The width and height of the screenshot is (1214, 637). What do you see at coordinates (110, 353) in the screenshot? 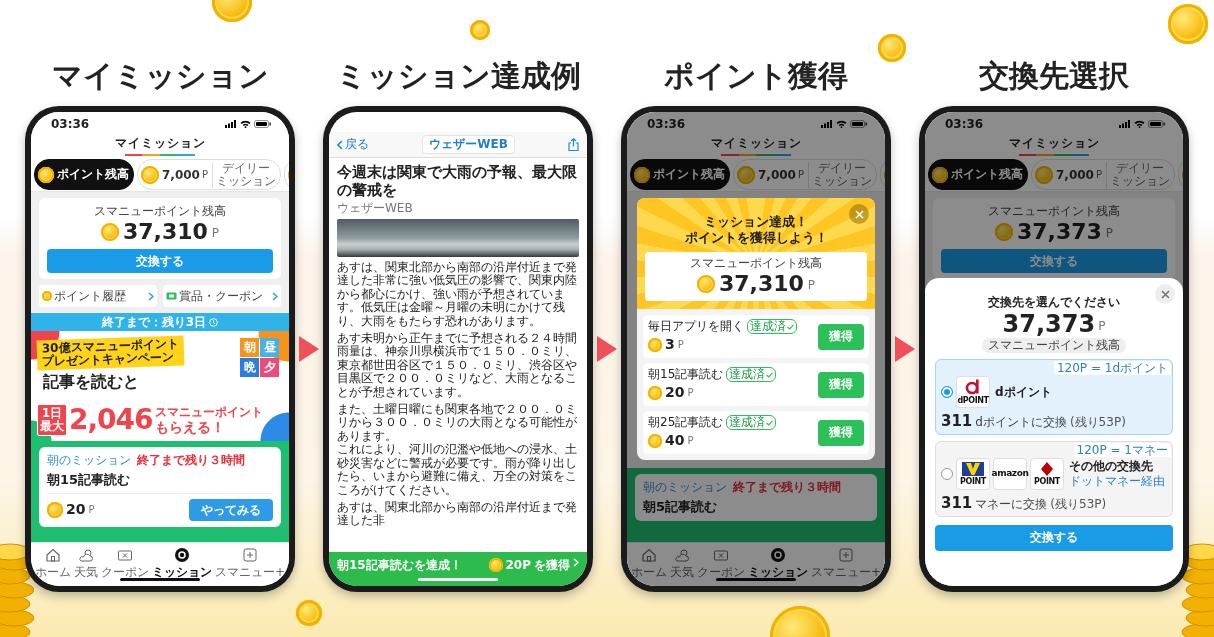
I see `campaign-ribbon: 30億スマニューポイント プレゼントキャンペーン` at bounding box center [110, 353].